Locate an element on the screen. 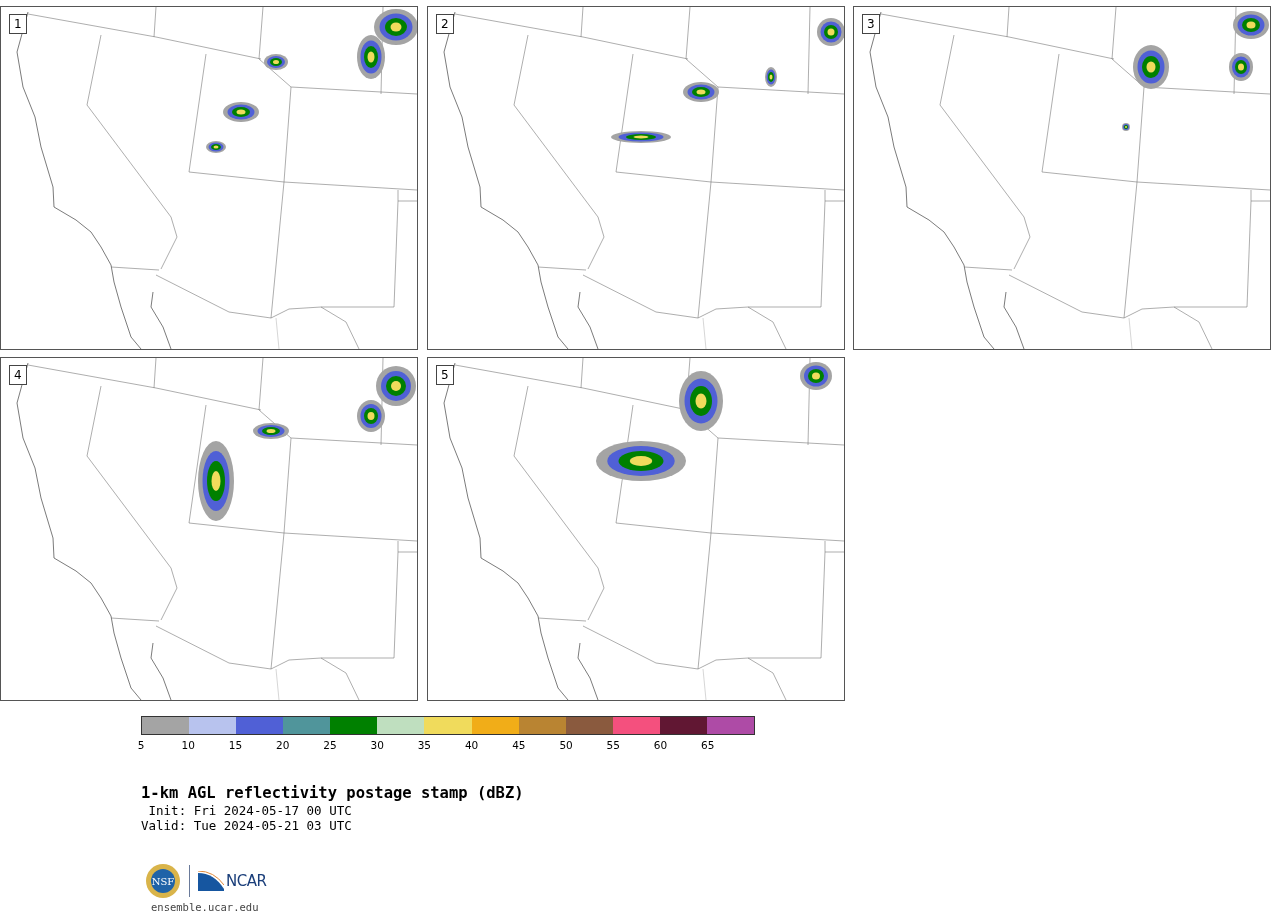  panel-number: 3 is located at coordinates (871, 24).